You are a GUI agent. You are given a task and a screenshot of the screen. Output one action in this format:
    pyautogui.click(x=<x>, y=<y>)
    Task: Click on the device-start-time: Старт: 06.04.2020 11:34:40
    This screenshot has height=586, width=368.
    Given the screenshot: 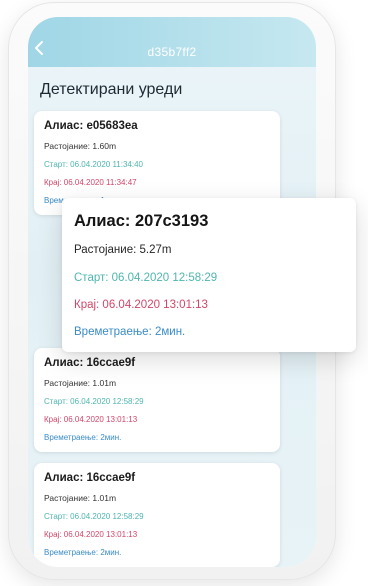 What is the action you would take?
    pyautogui.click(x=93, y=164)
    